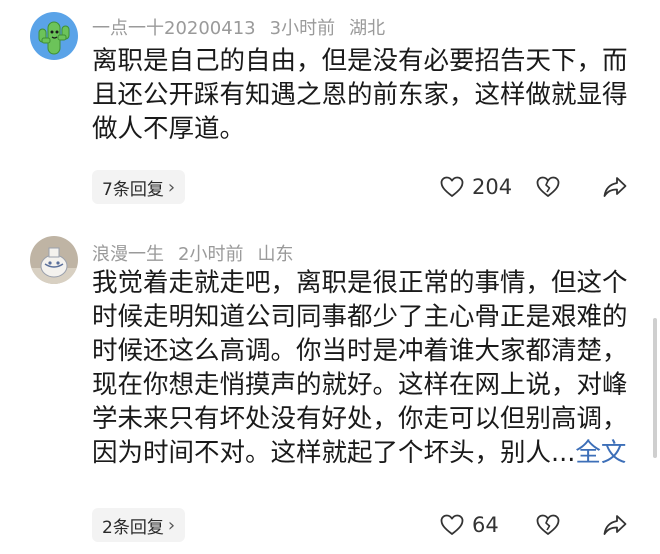 This screenshot has height=554, width=660. Describe the element at coordinates (302, 28) in the screenshot. I see `comment-time: 3小时前` at that location.